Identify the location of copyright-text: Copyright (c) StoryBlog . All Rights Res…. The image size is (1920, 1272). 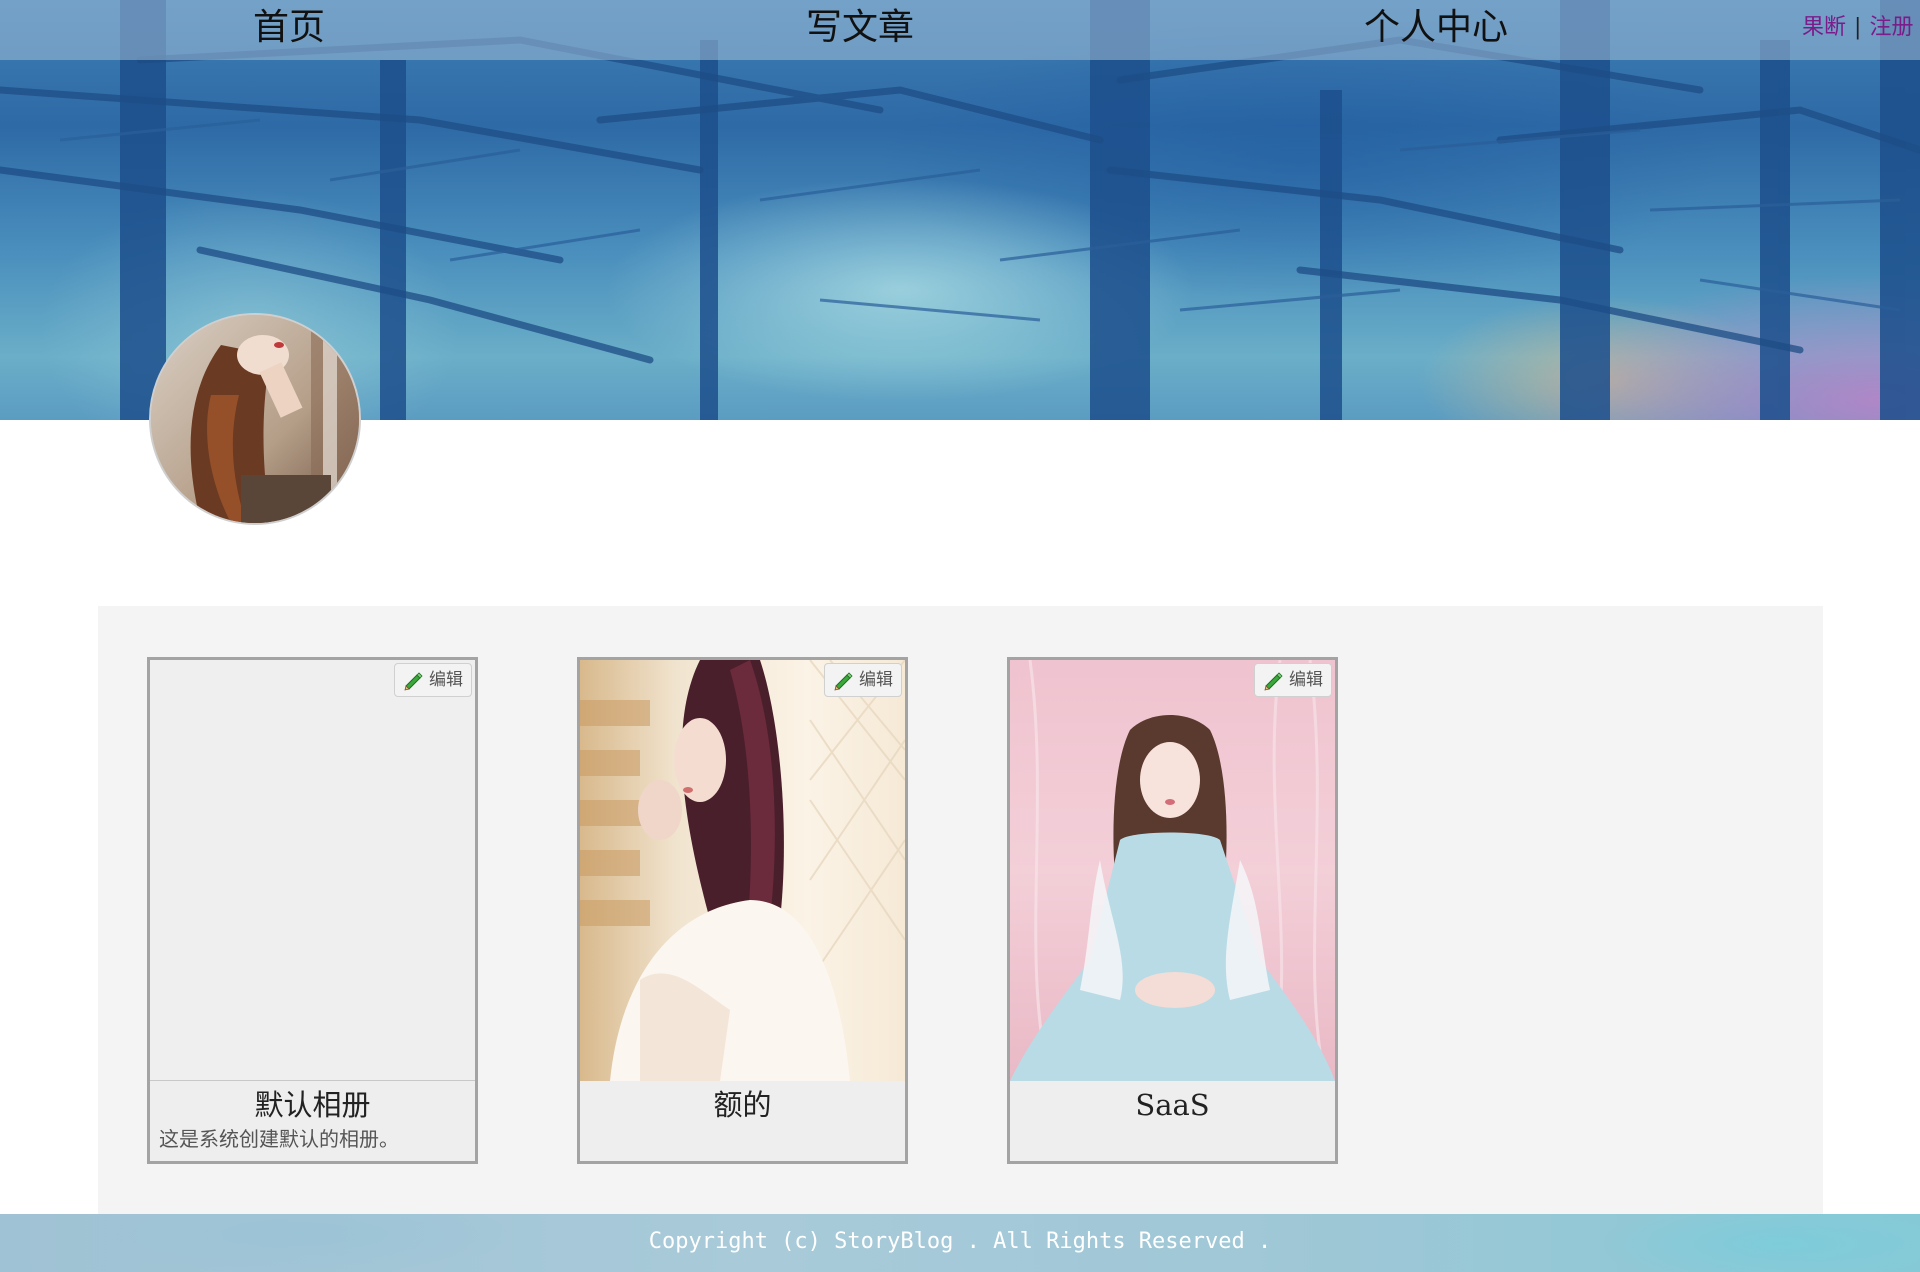
(960, 1241).